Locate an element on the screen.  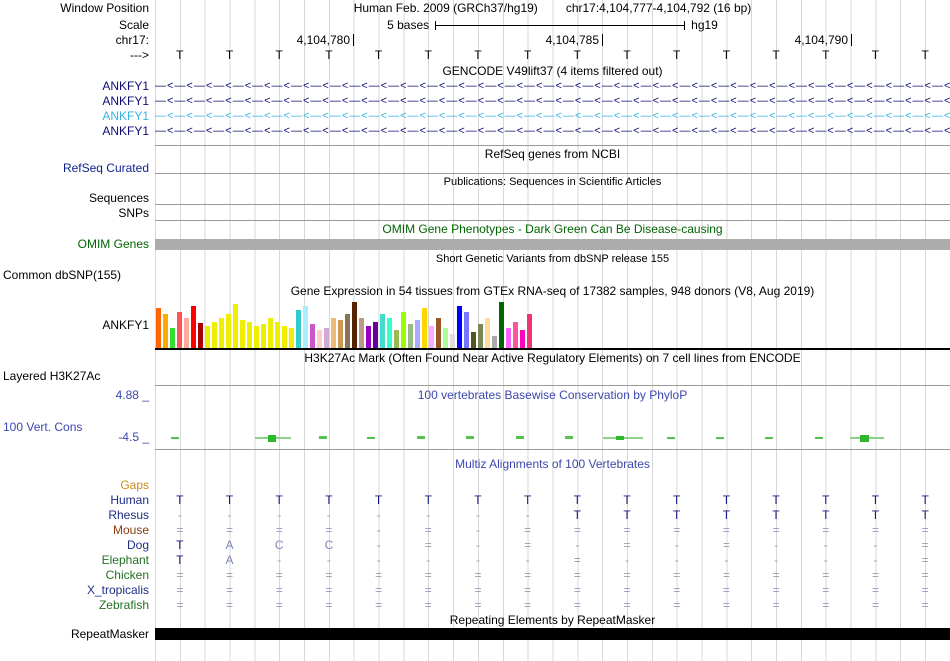
snps-track is located at coordinates (552, 213).